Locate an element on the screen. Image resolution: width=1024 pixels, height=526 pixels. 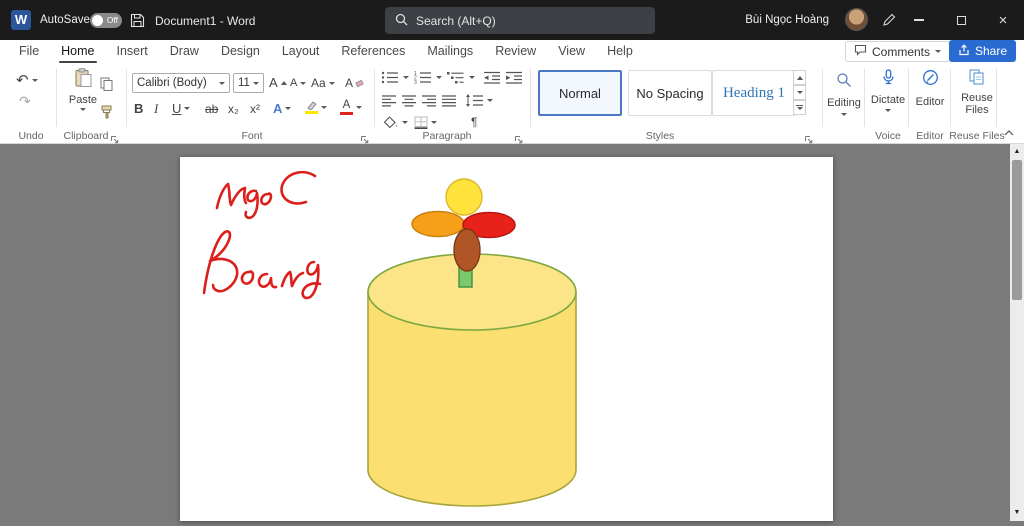
font-color-letter: A is located at coordinates (346, 105).